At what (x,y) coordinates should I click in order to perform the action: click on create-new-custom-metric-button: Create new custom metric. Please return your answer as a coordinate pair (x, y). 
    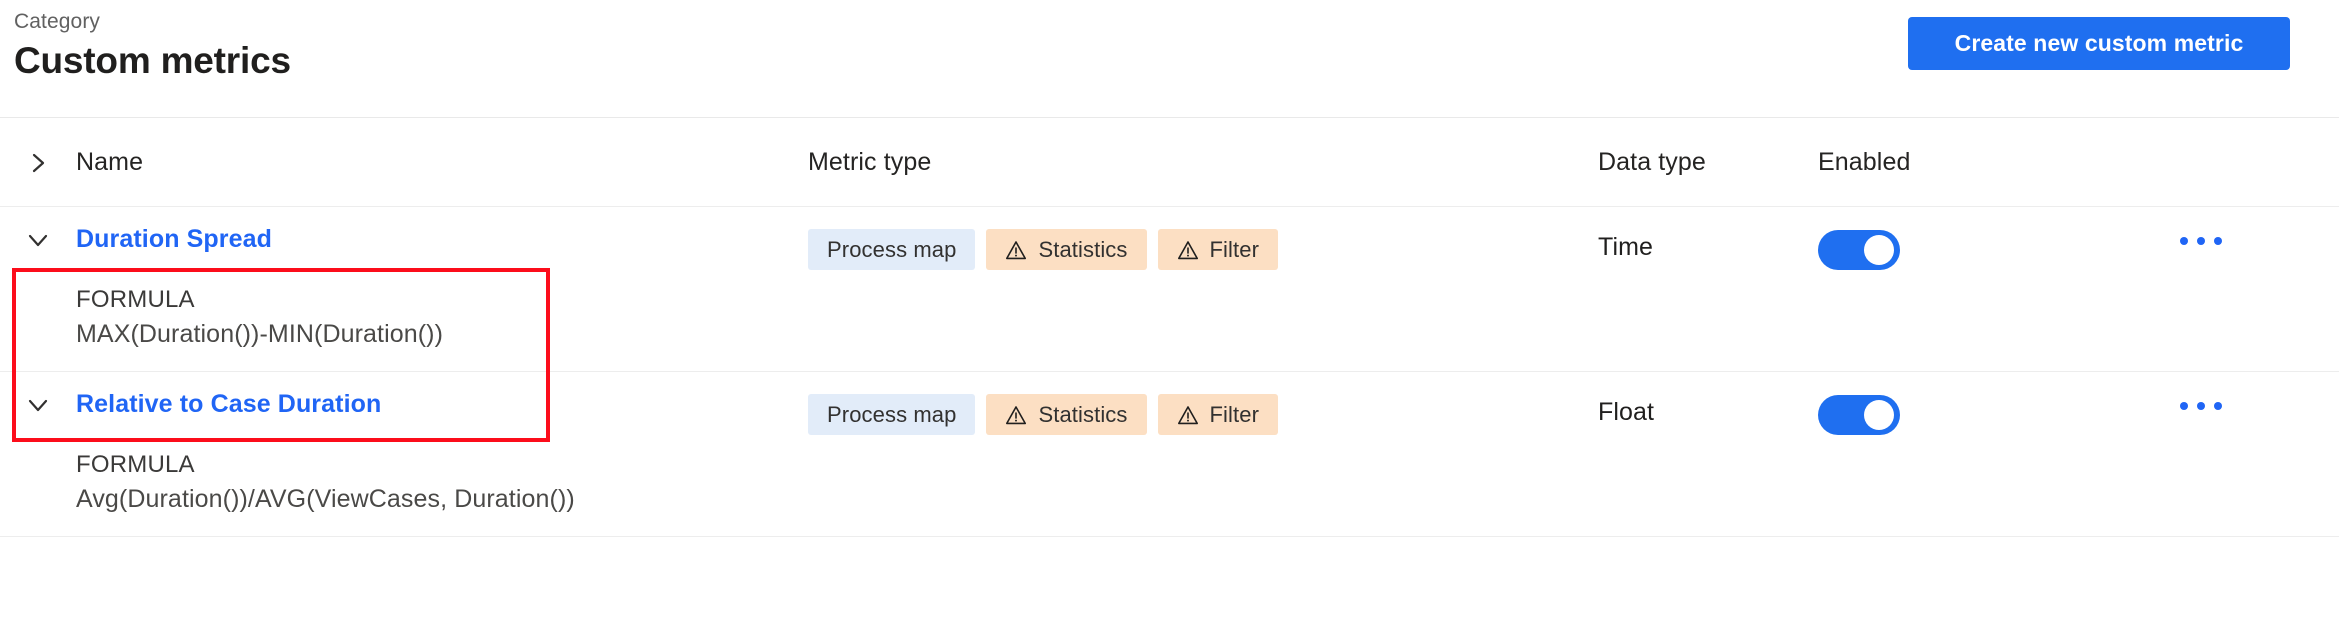
    Looking at the image, I should click on (2099, 43).